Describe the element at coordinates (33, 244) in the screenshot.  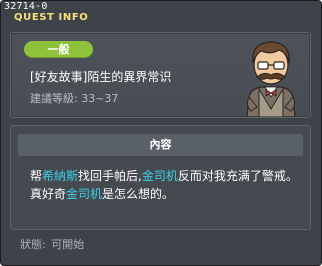
I see `status-label: 狀態:` at that location.